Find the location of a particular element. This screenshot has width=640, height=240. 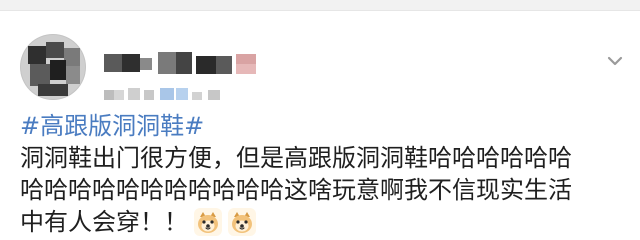

post-text-line: 哈哈哈哈哈哈哈哈哈哈哈这啥玩意啊我不信现实生活 is located at coordinates (296, 190).